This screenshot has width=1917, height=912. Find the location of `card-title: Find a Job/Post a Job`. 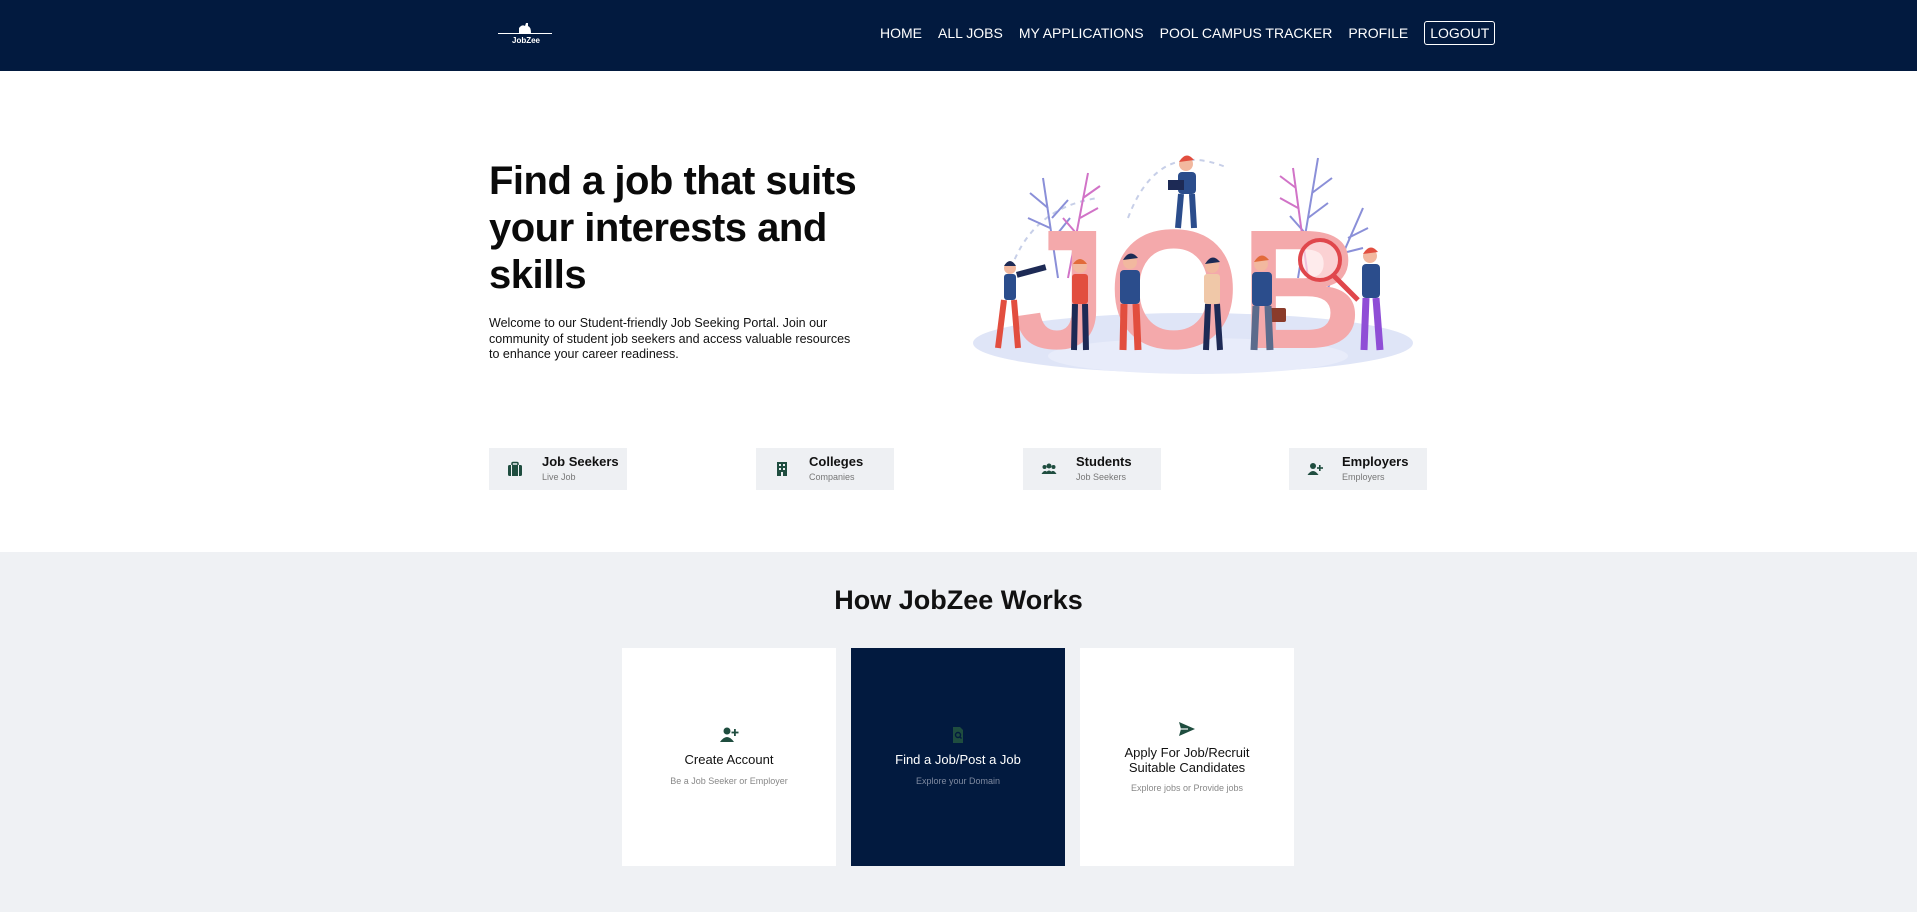

card-title: Find a Job/Post a Job is located at coordinates (958, 759).